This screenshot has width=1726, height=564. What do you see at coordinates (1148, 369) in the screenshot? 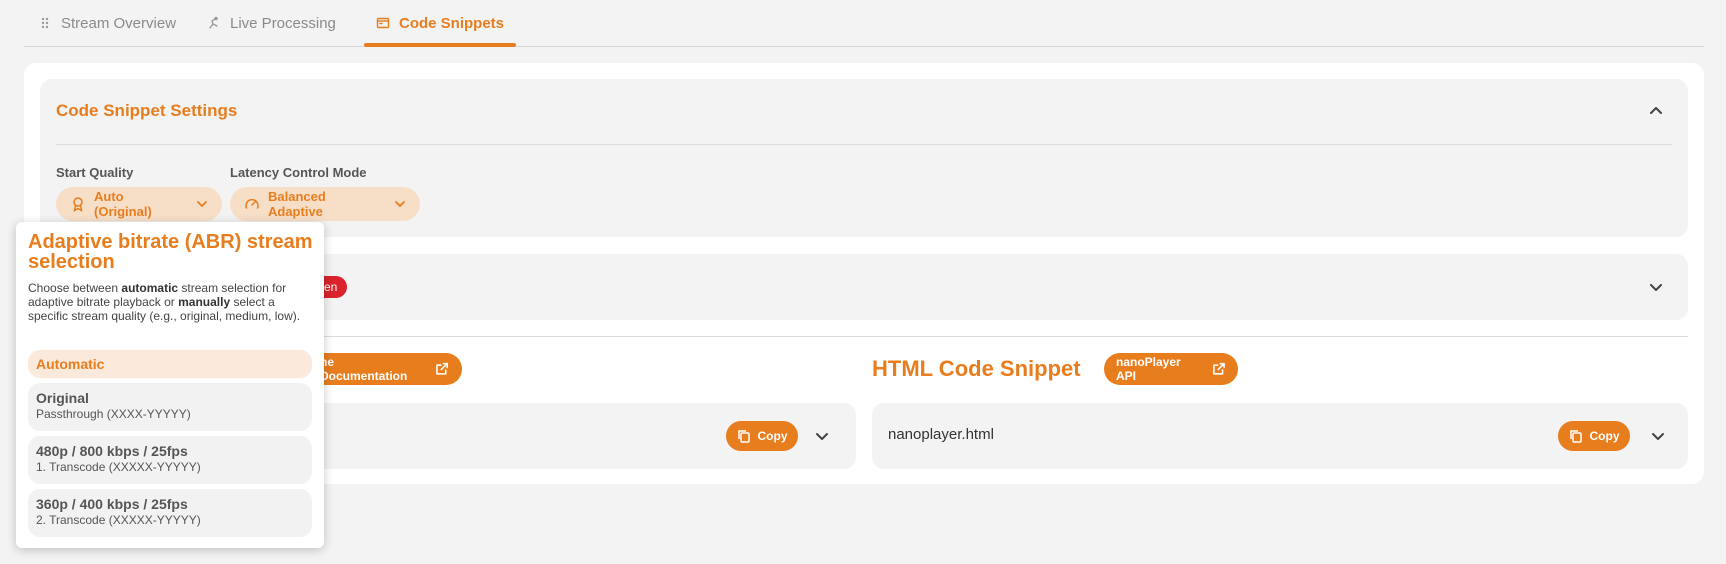
I see `api-button-label: nanoPlayer API` at bounding box center [1148, 369].